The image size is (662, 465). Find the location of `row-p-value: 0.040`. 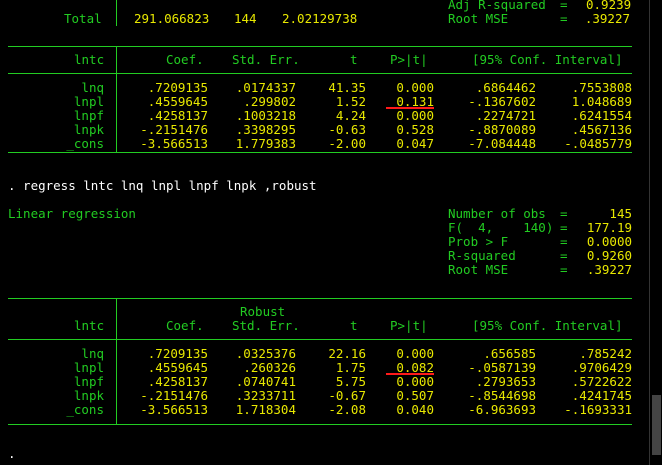

row-p-value: 0.040 is located at coordinates (415, 409).